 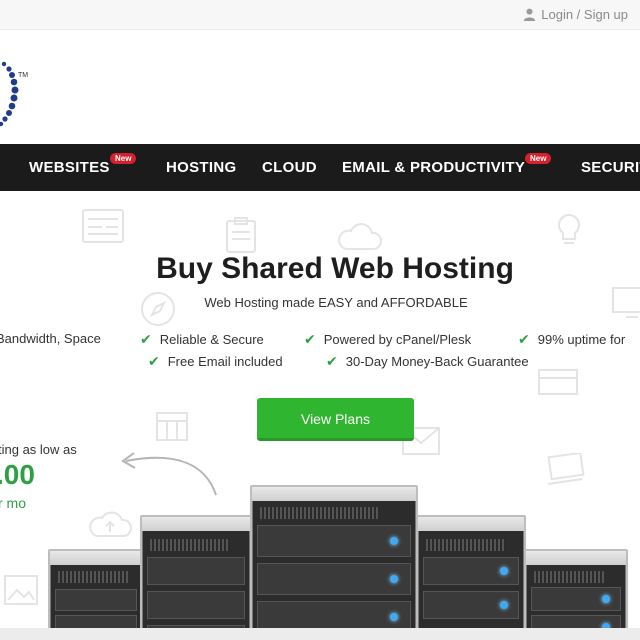 What do you see at coordinates (336, 302) in the screenshot?
I see `hero-subtitle: Web Hosting made EASY and AFFORDABLE` at bounding box center [336, 302].